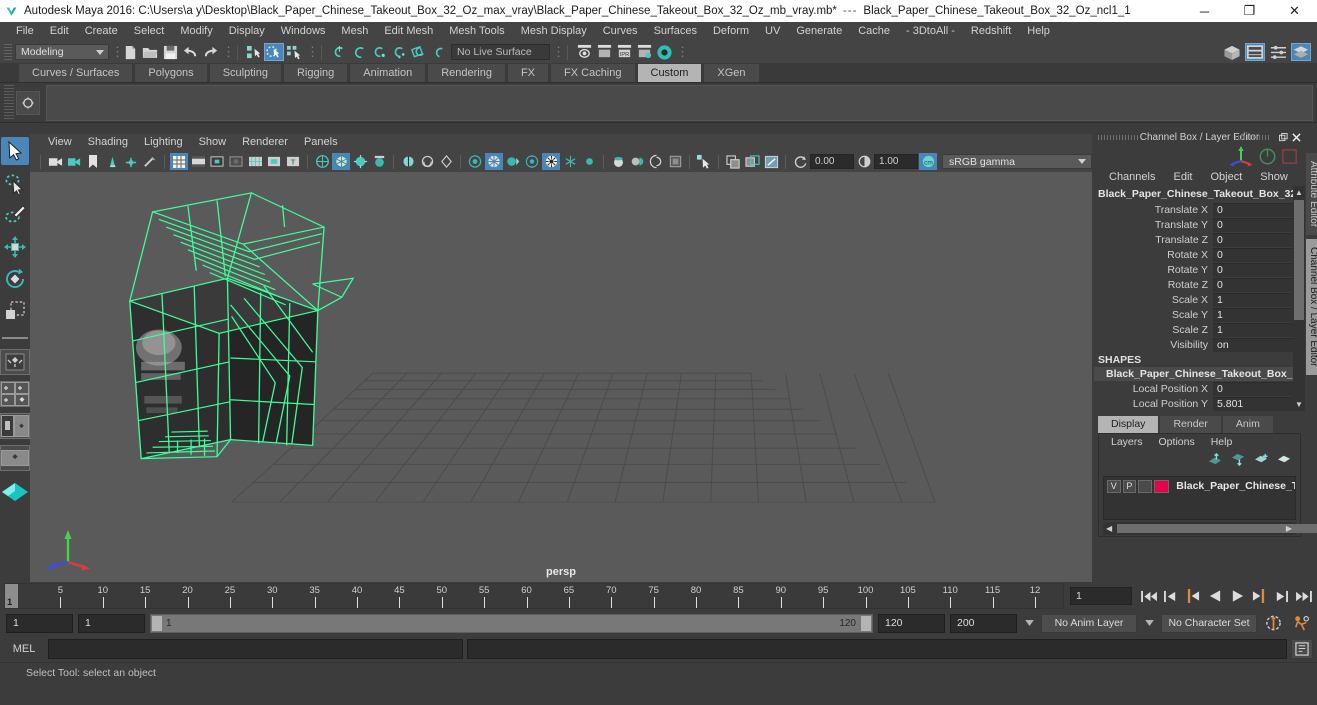 This screenshot has height=705, width=1317. What do you see at coordinates (1267, 156) in the screenshot?
I see `rotate-gizmo-icon` at bounding box center [1267, 156].